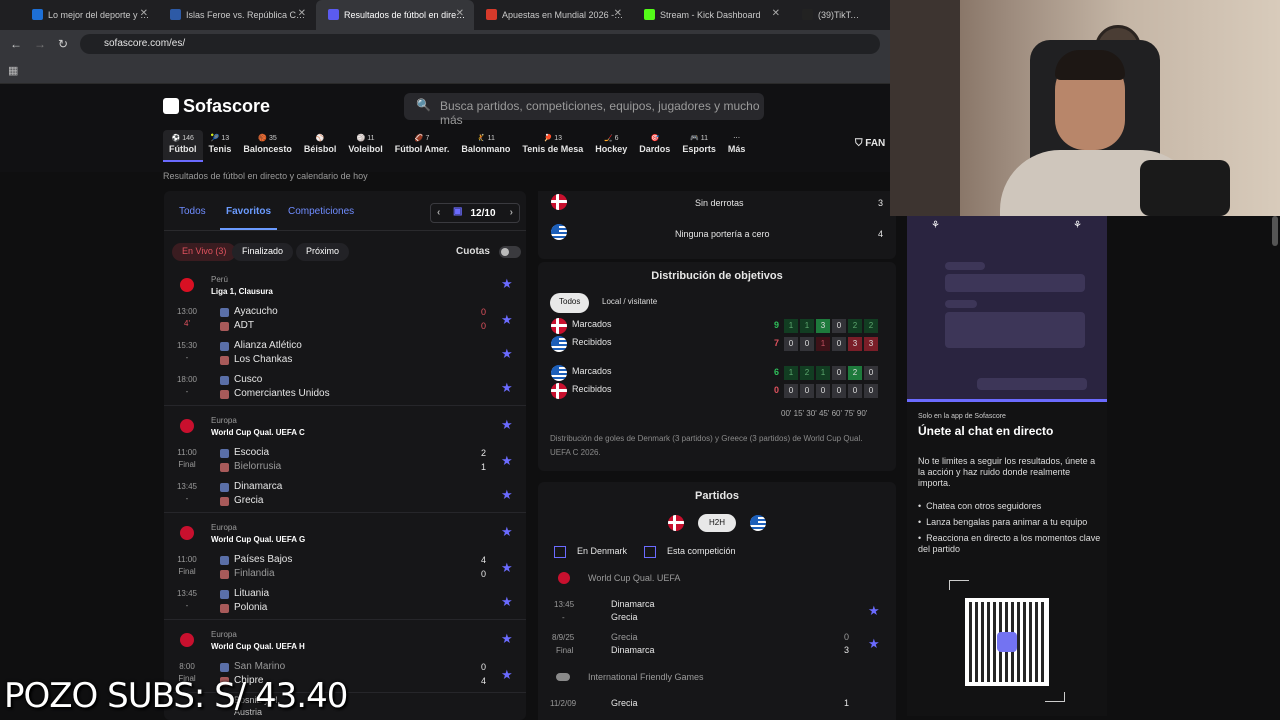 Image resolution: width=1280 pixels, height=720 pixels. I want to click on sport-icon: 🤾, so click(482, 138).